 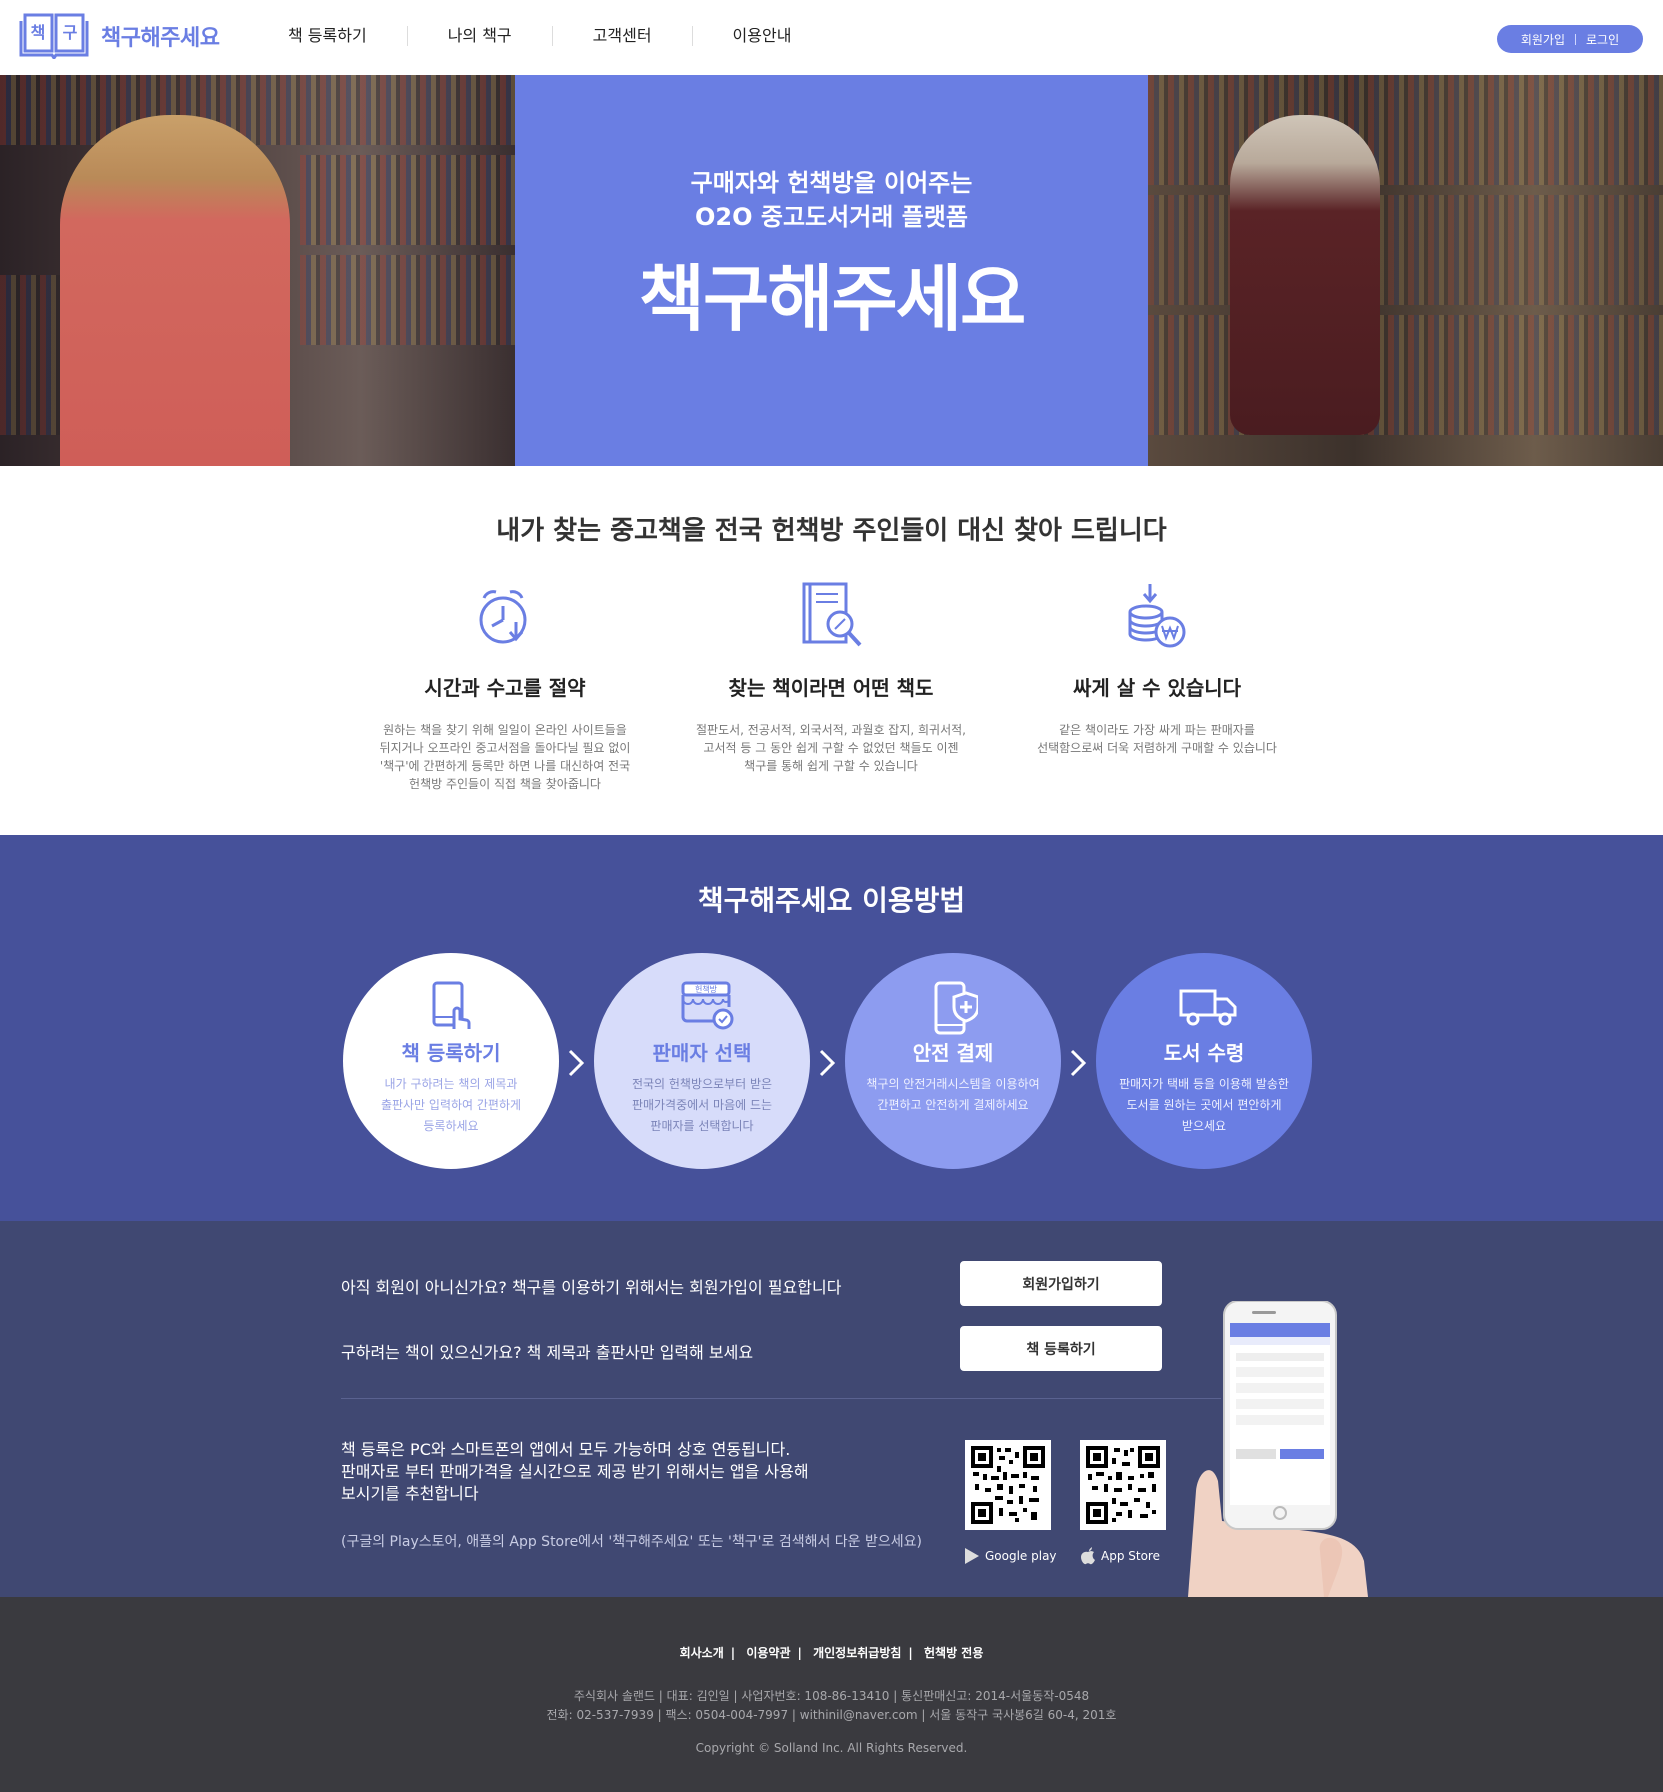 What do you see at coordinates (831, 183) in the screenshot?
I see `hero-subtitle-line1: 구매자와 헌책방을 이어주는` at bounding box center [831, 183].